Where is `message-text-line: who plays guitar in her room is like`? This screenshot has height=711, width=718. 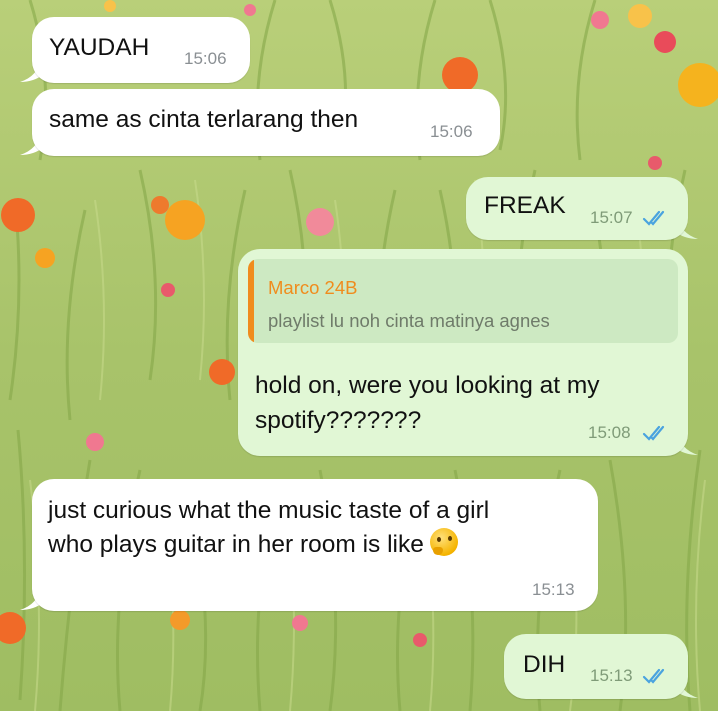
message-text-line: who plays guitar in her room is like is located at coordinates (253, 545).